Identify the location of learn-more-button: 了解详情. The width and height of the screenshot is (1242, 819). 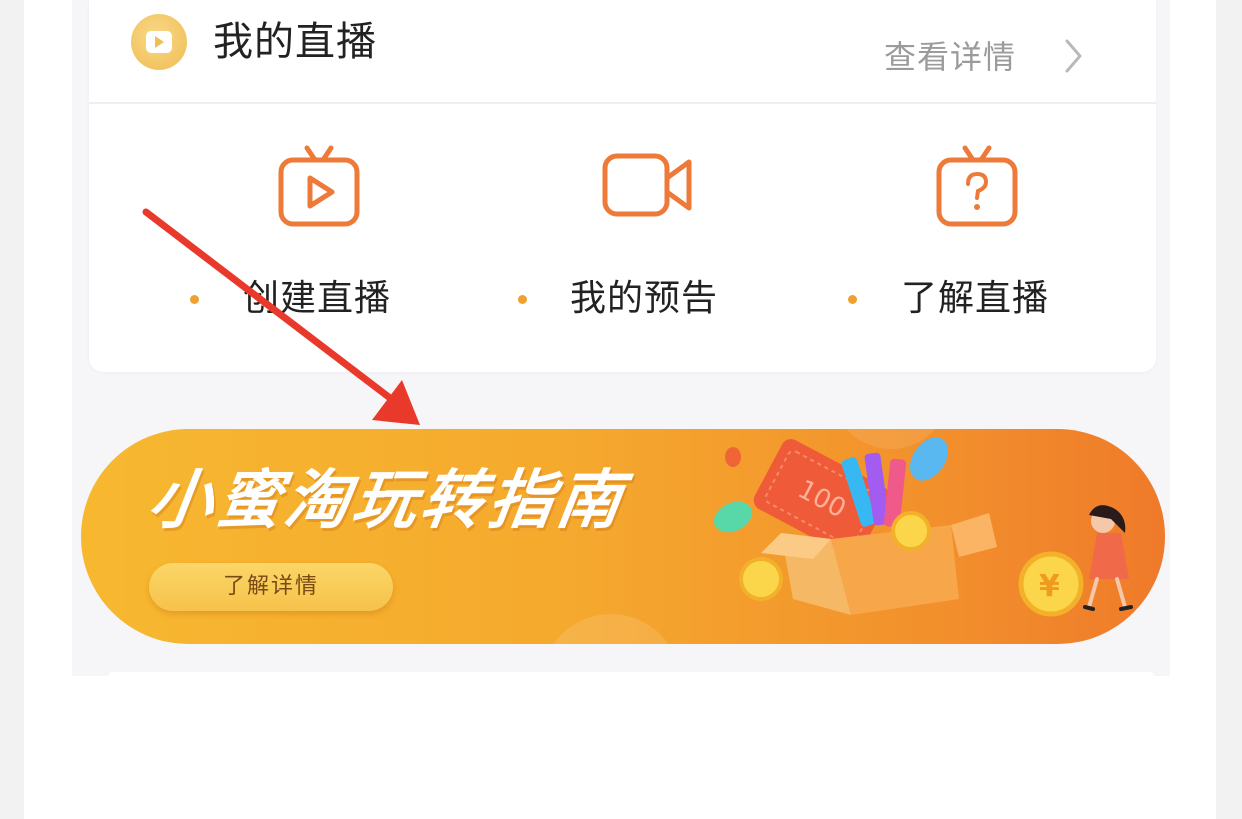
(271, 587).